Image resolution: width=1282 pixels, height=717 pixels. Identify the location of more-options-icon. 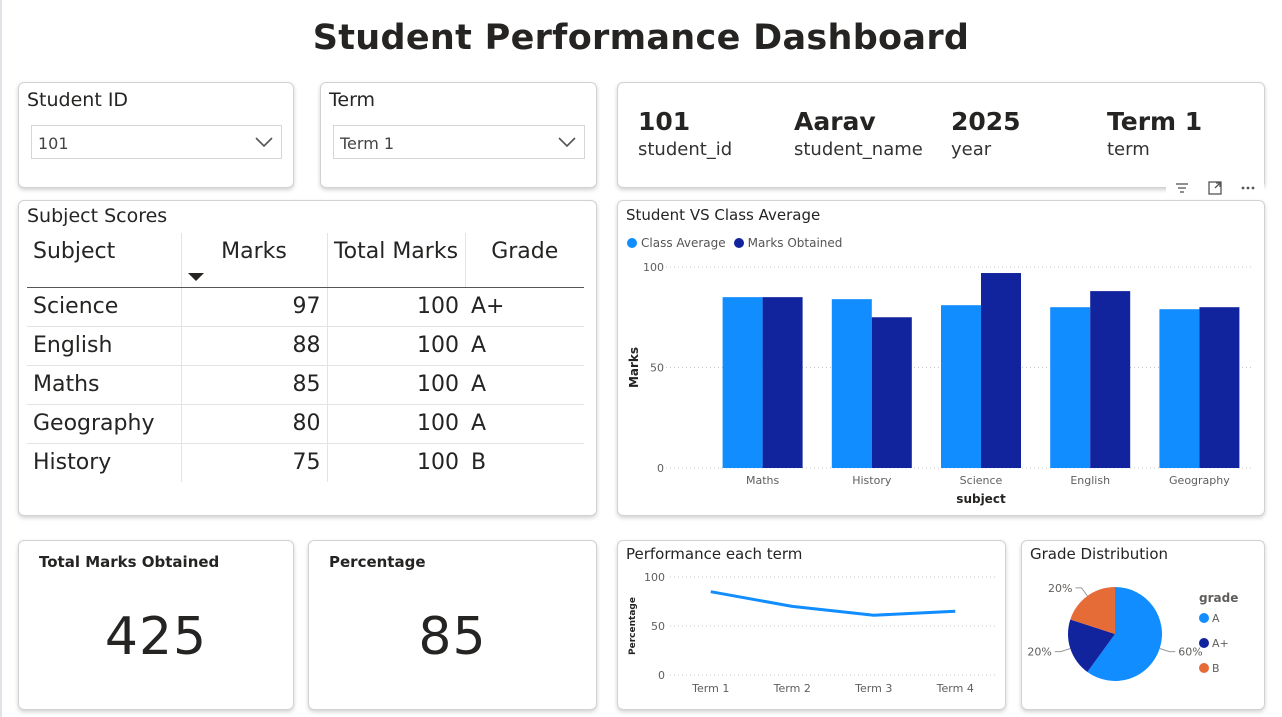
(1248, 188).